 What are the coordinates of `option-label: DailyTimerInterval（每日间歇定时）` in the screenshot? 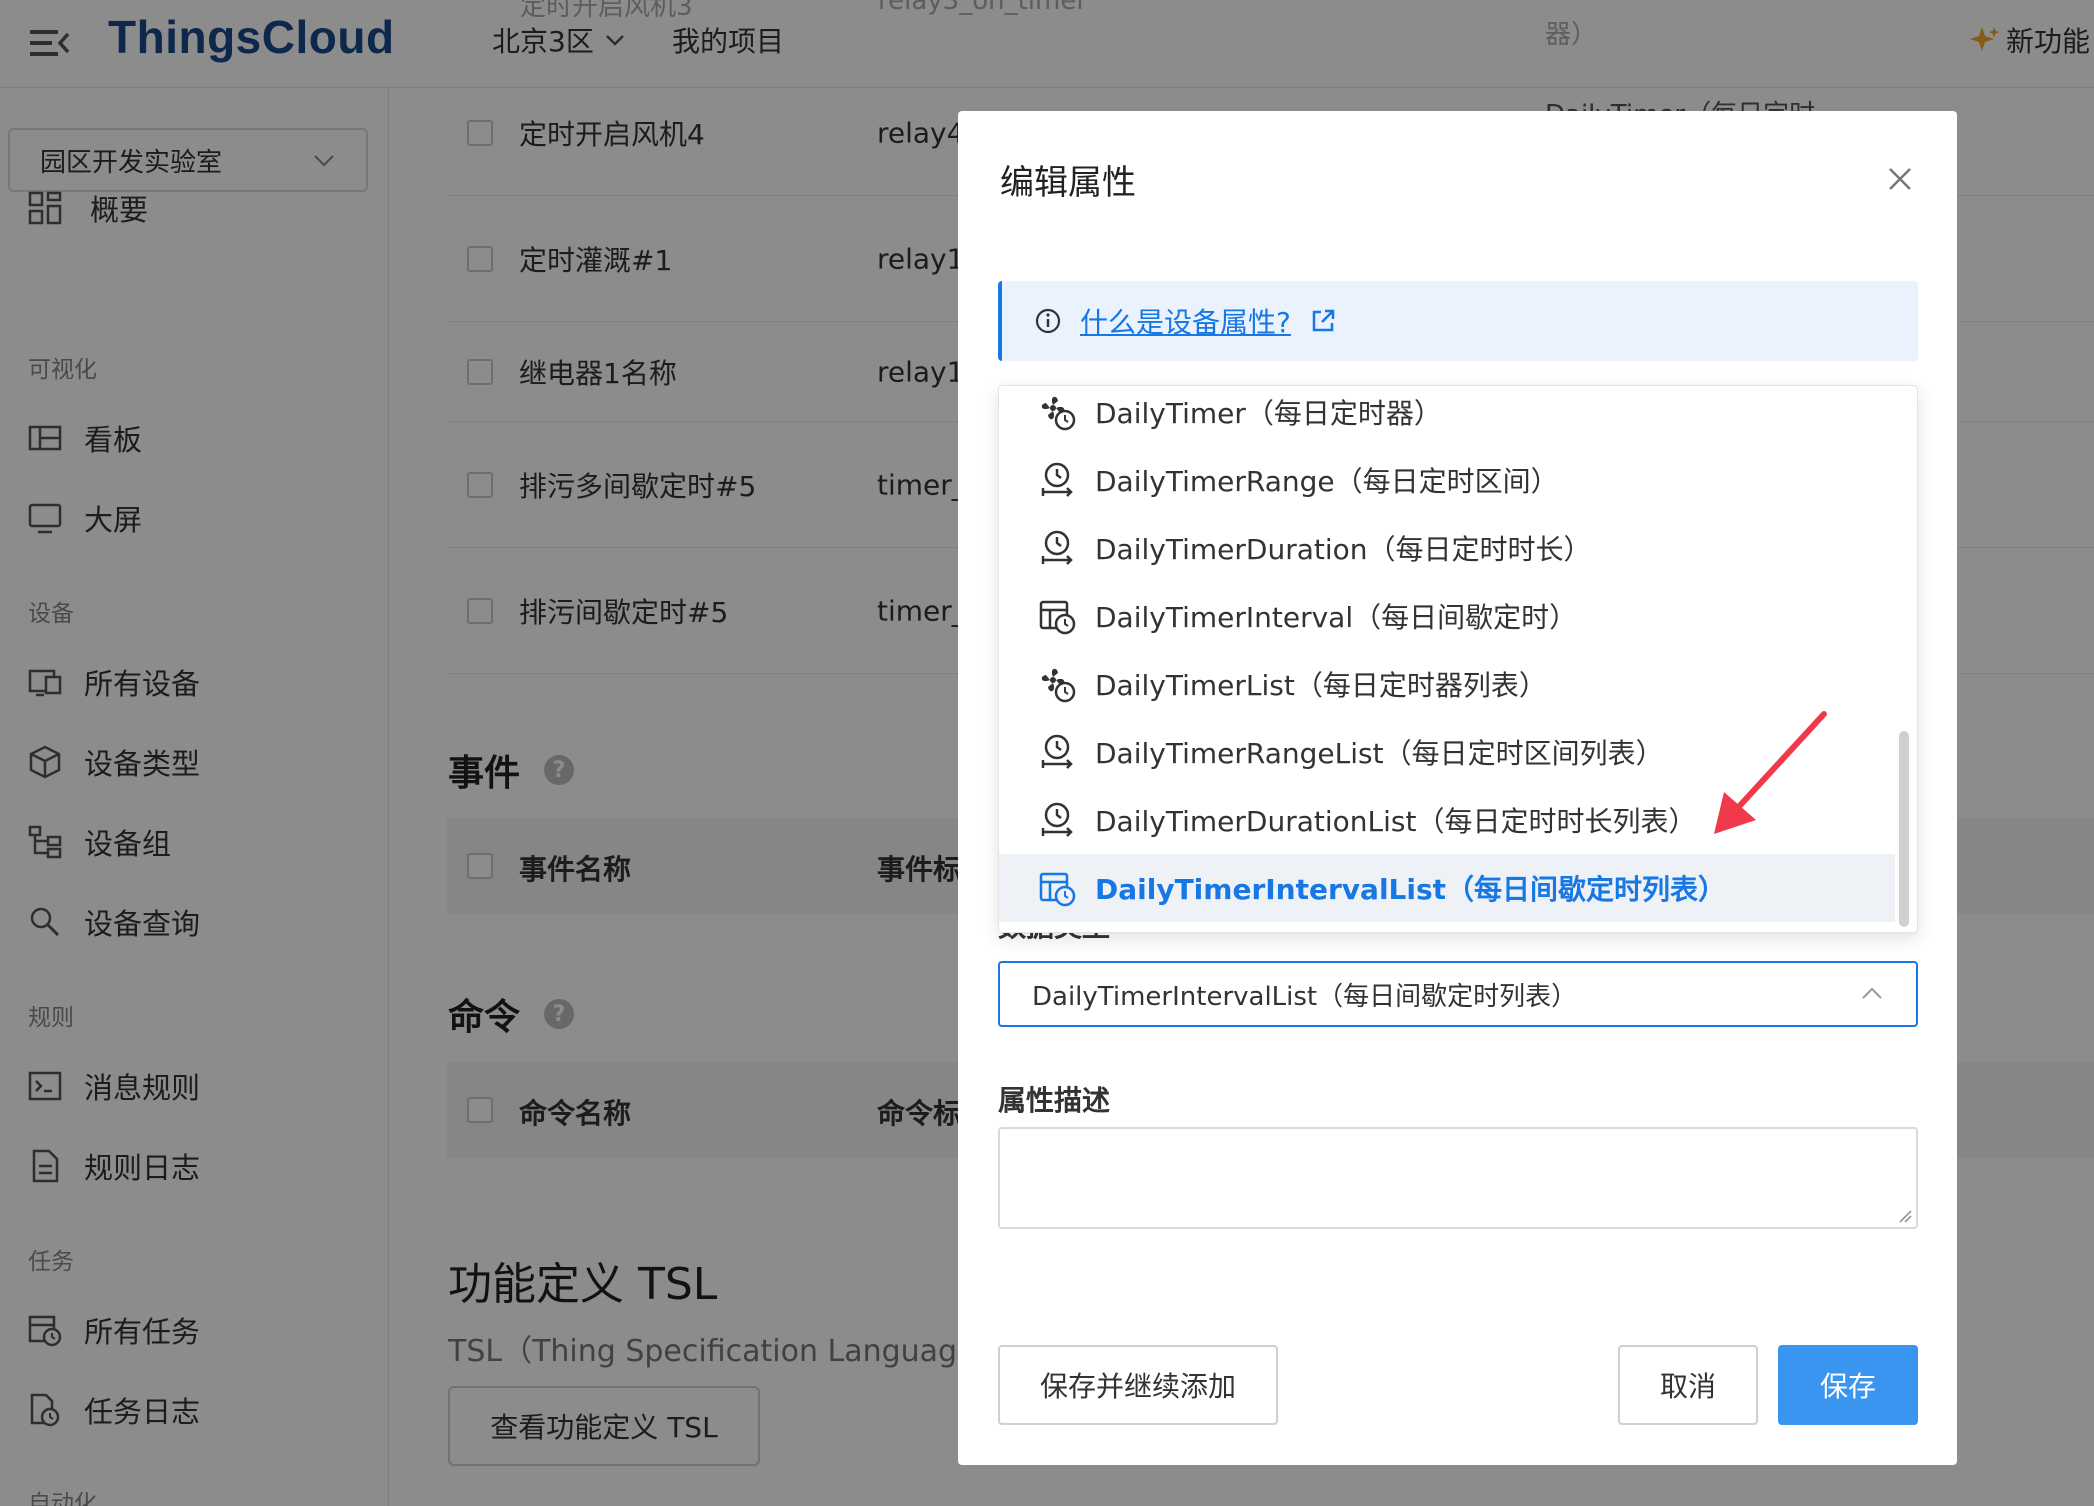 It's located at (1336, 617).